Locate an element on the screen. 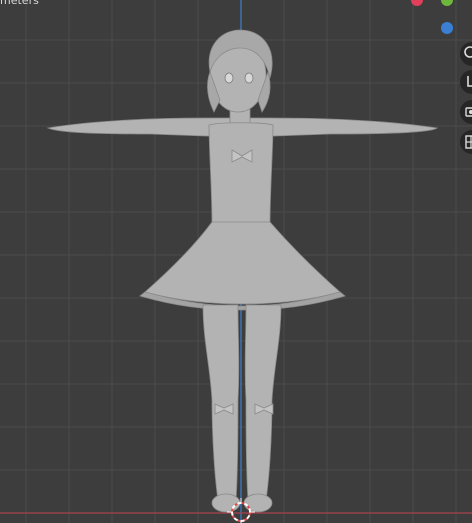  camera-button is located at coordinates (466, 112).